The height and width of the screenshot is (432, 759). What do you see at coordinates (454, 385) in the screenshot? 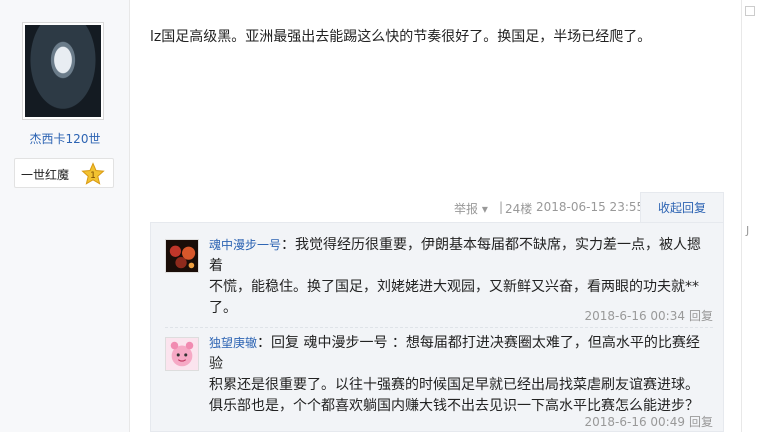
I see `comment-line: 积累还是很重要了。以往十强赛的时候国足早就已经出局找菜虐刷友谊赛进球。` at bounding box center [454, 385].